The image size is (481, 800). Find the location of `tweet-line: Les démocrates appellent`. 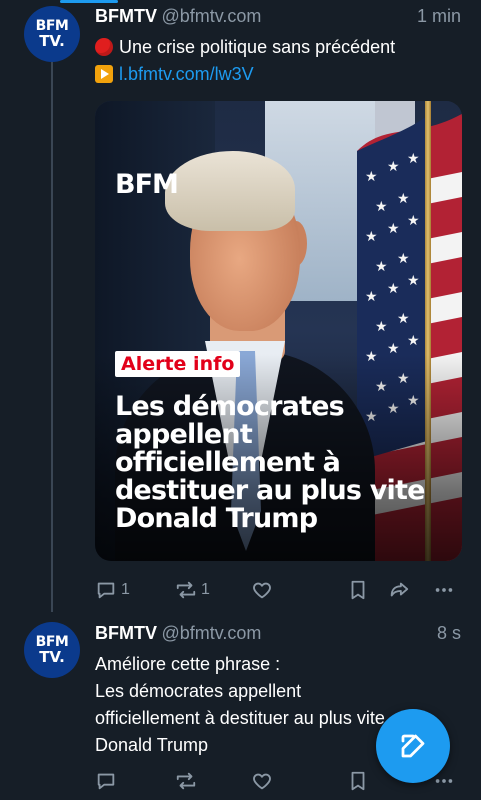

tweet-line: Les démocrates appellent is located at coordinates (198, 691).